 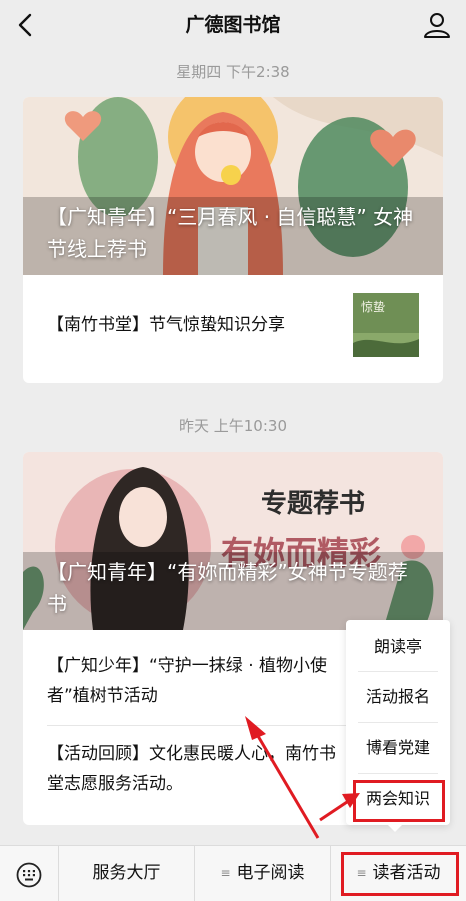 I want to click on header-bar: 广德图书馆, so click(x=233, y=25).